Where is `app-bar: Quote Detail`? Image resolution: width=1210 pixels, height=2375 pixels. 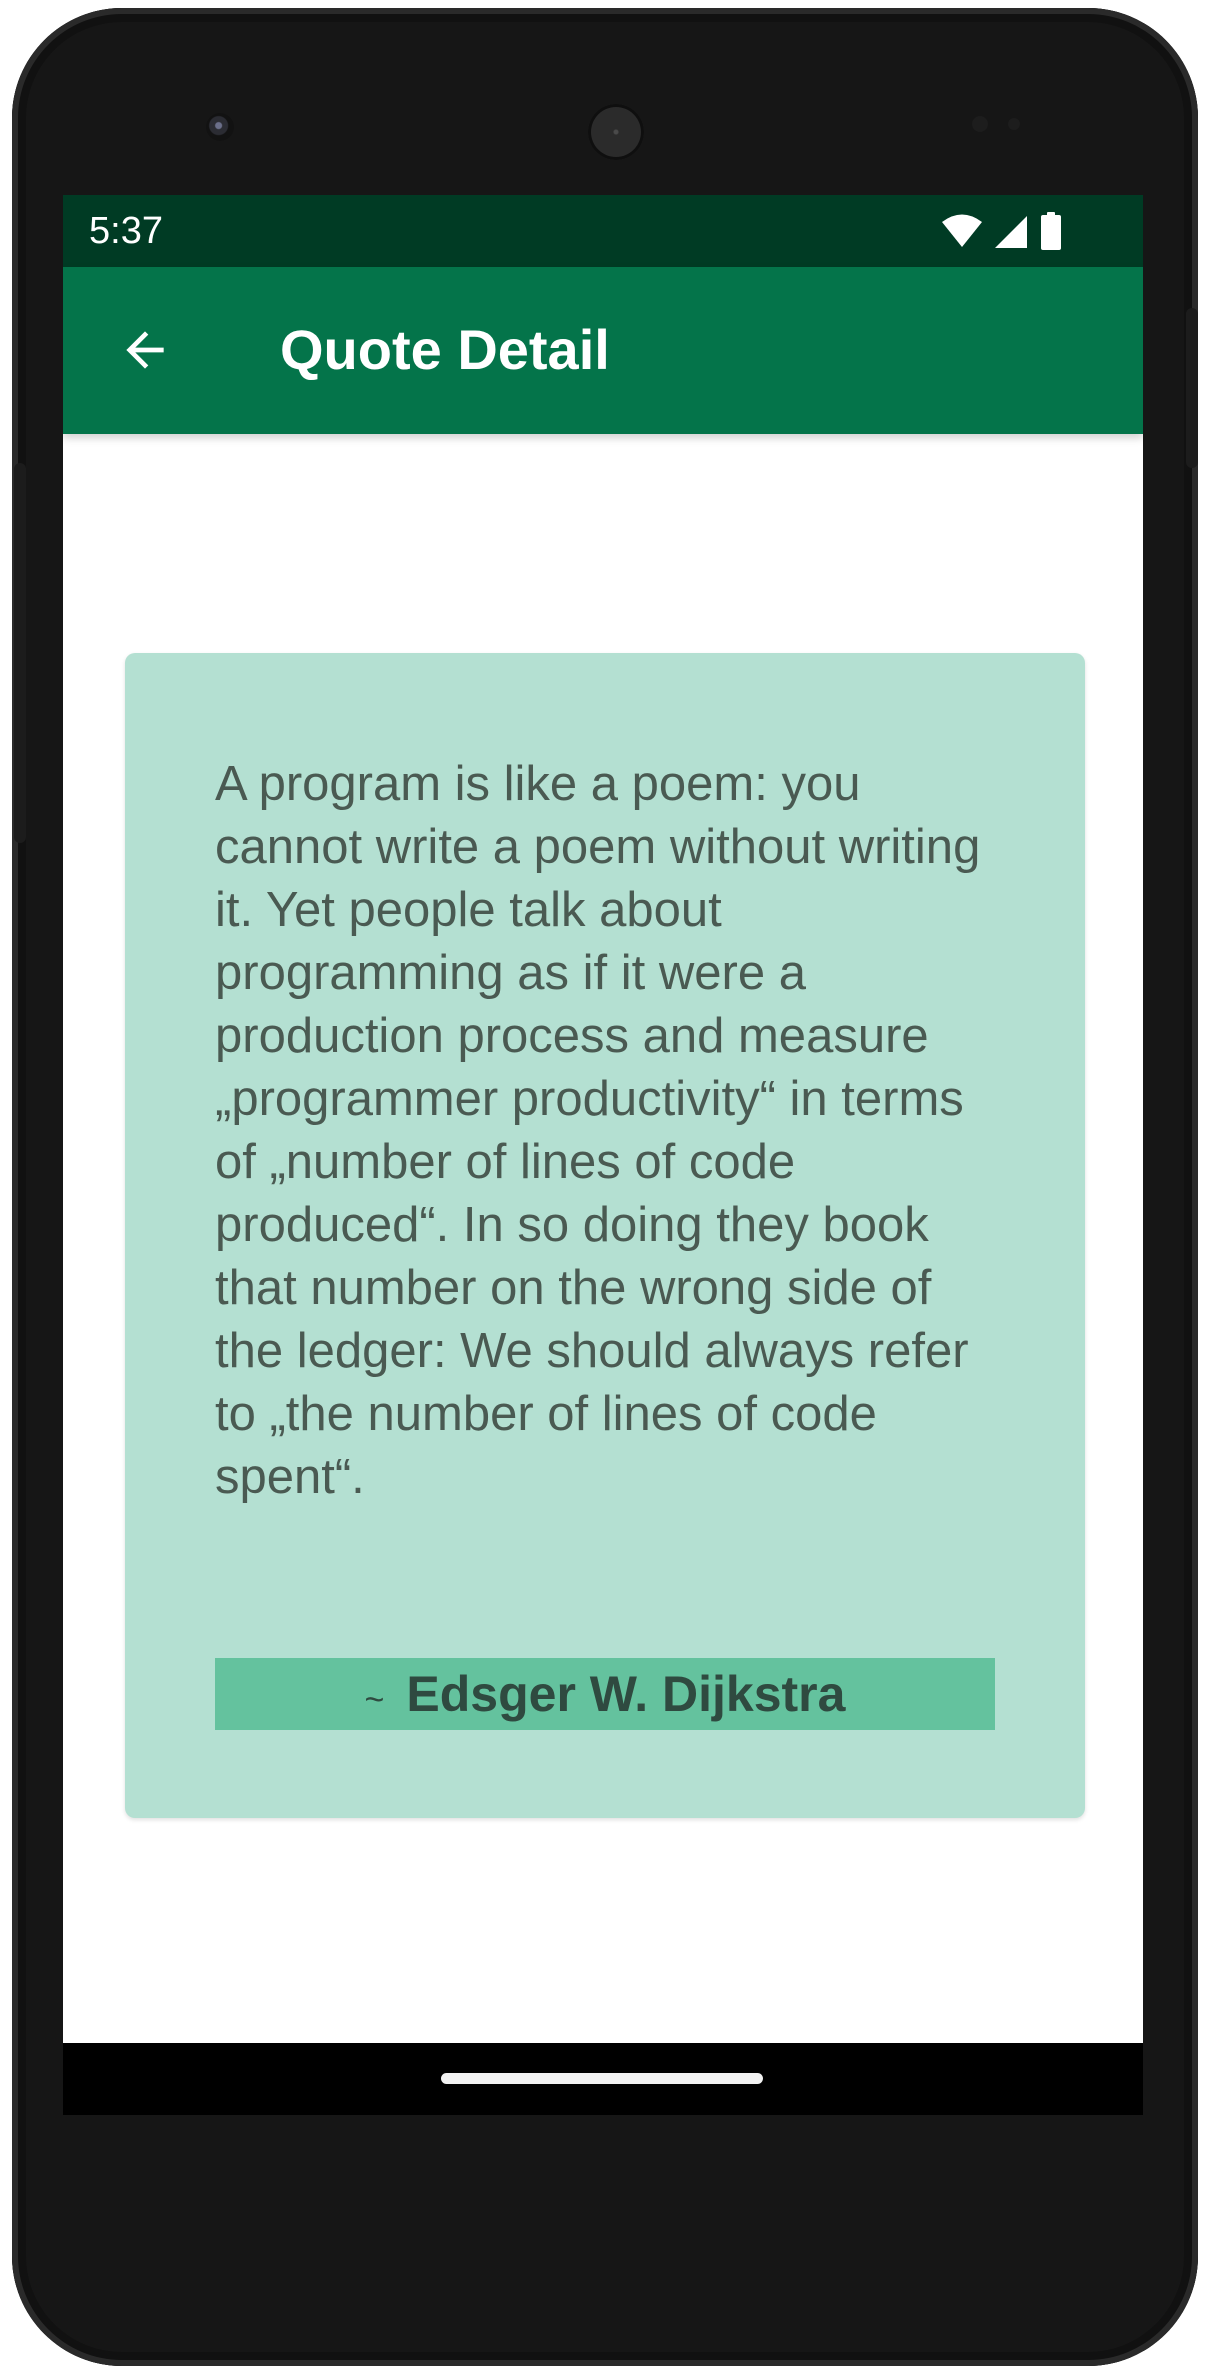 app-bar: Quote Detail is located at coordinates (603, 350).